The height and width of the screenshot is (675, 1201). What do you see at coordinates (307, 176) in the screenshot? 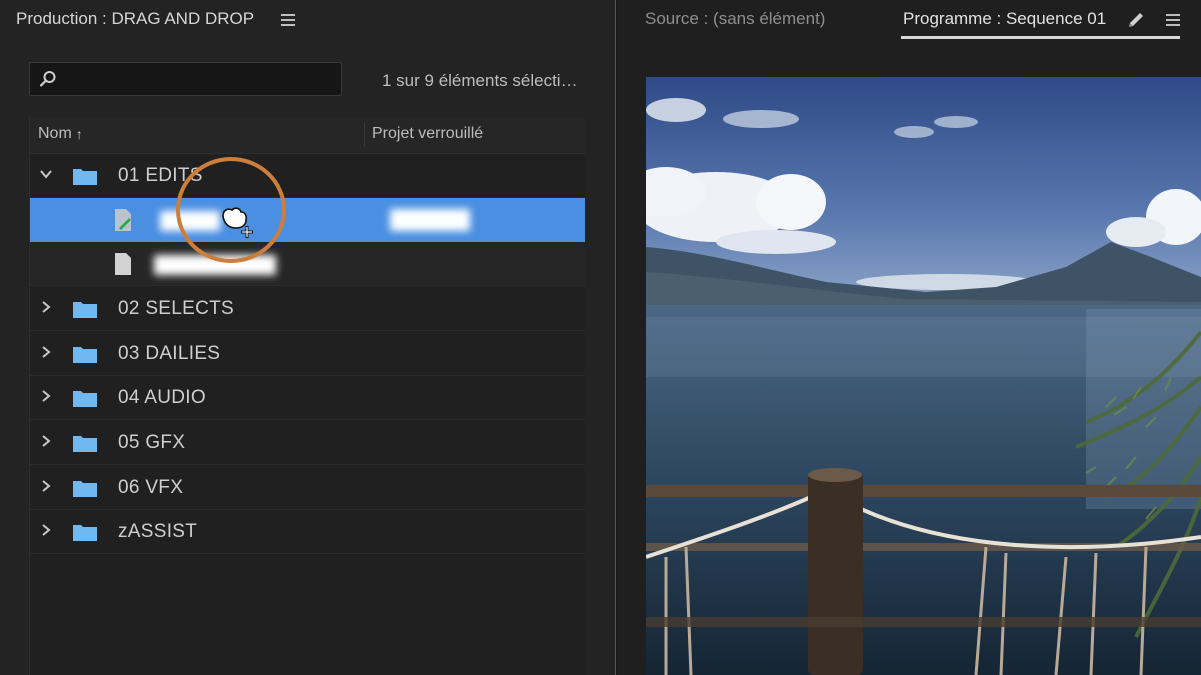
I see `folder-row-01-edits: 01 EDITS` at bounding box center [307, 176].